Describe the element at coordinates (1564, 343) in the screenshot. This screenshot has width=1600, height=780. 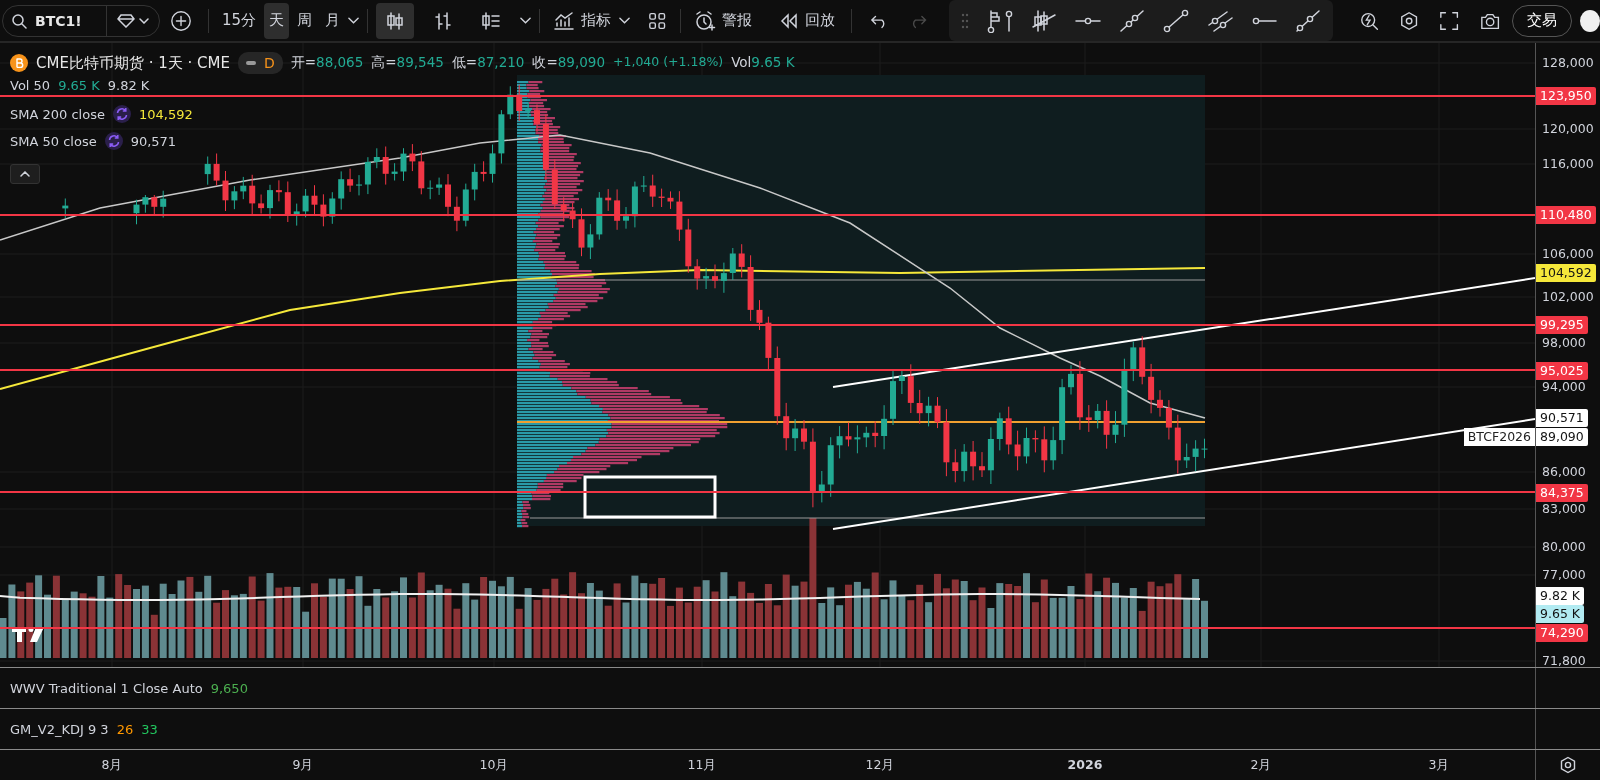
I see `price-tick: 98,000` at that location.